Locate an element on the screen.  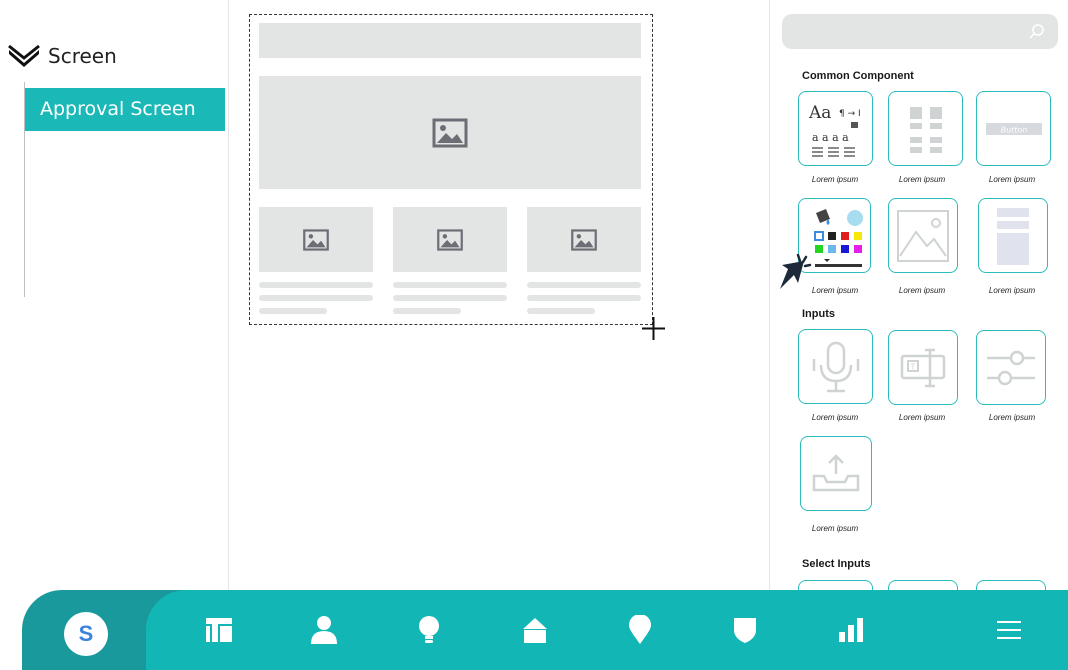
component-tile-layout-grid is located at coordinates (925, 128).